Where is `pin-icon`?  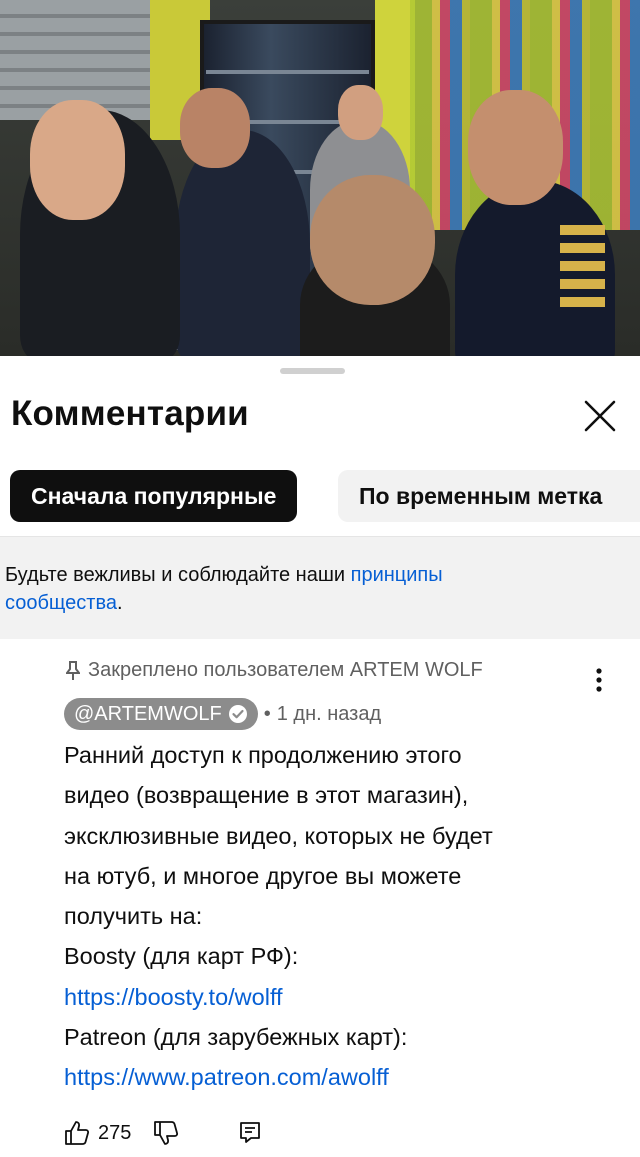
pin-icon is located at coordinates (73, 670).